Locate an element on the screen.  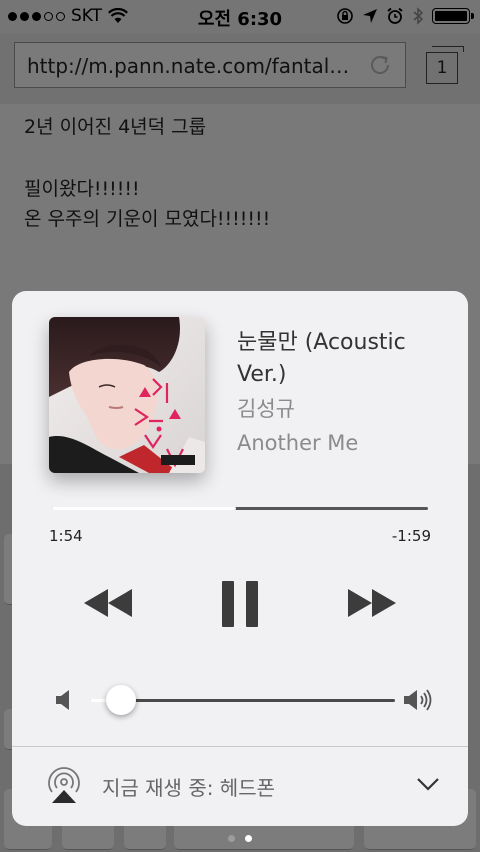
track-album: Another Me is located at coordinates (298, 443).